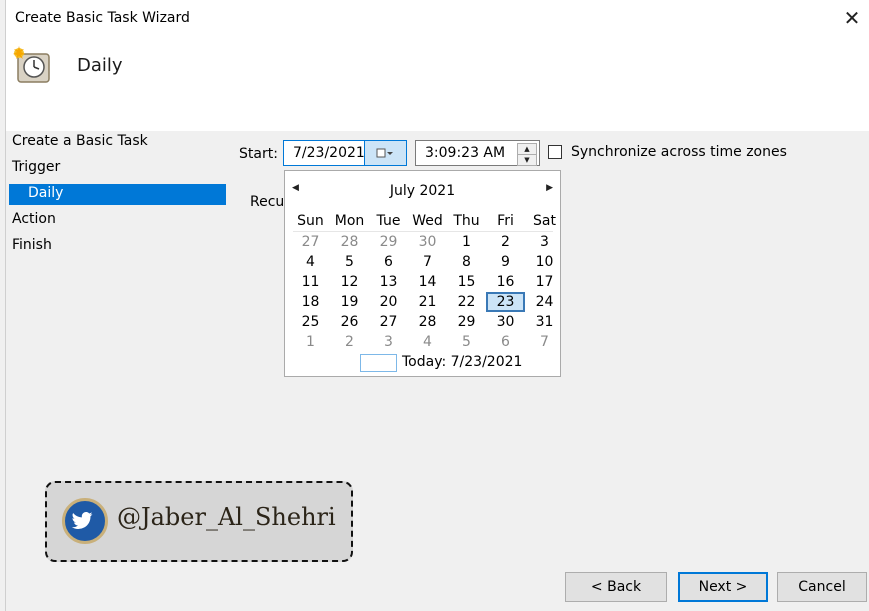 This screenshot has width=869, height=611. What do you see at coordinates (852, 18) in the screenshot?
I see `close-icon: ✕` at bounding box center [852, 18].